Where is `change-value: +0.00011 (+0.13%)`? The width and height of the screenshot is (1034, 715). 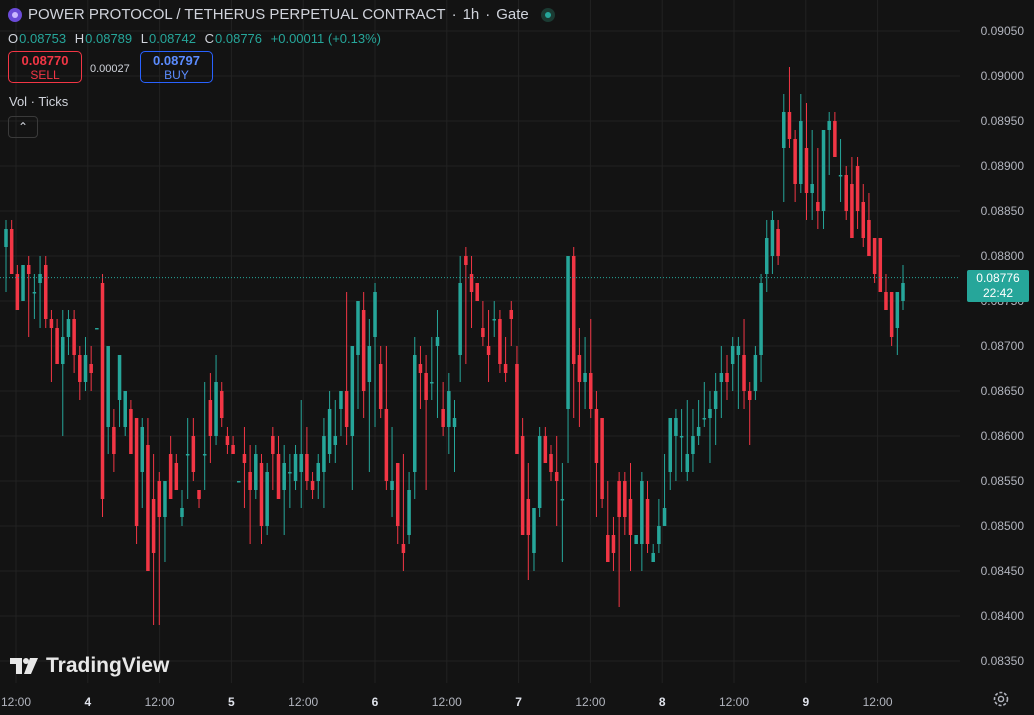
change-value: +0.00011 (+0.13%) is located at coordinates (325, 38).